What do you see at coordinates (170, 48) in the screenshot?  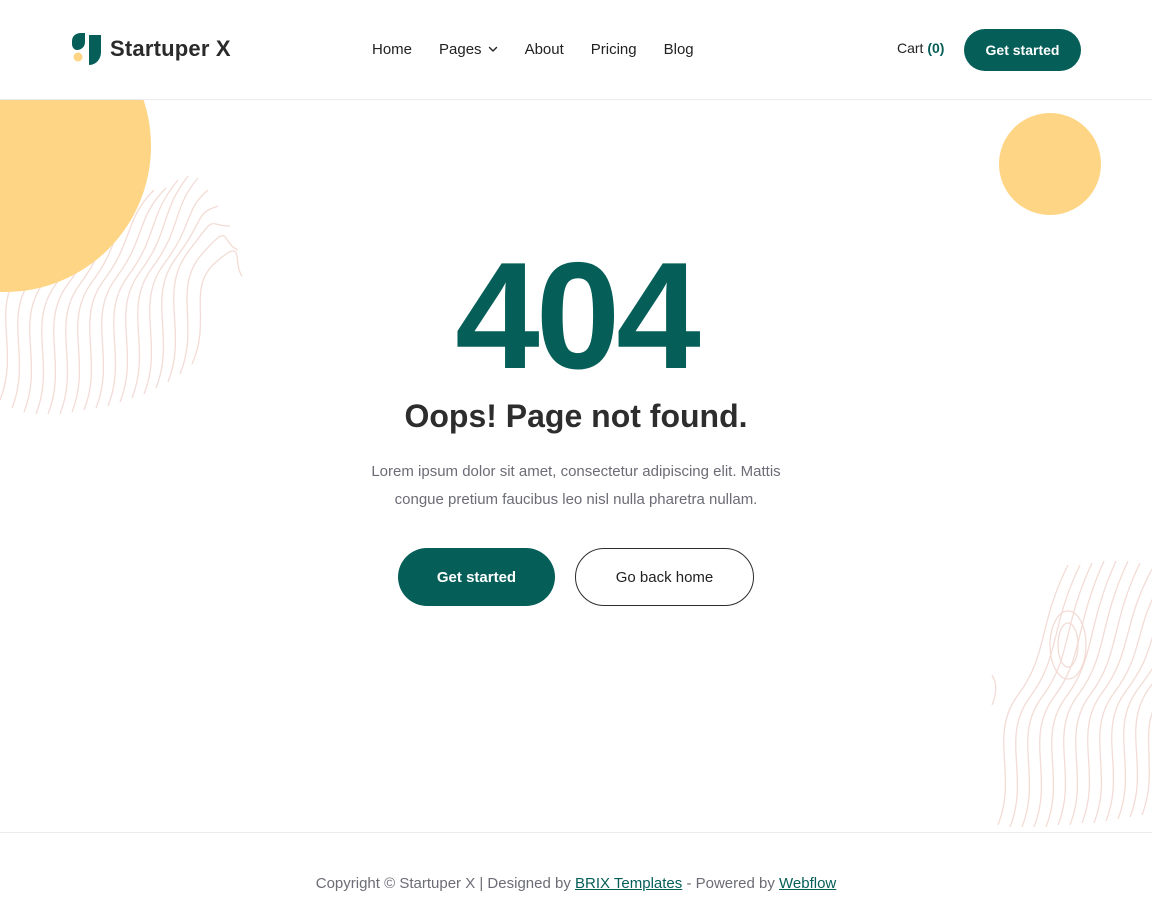 I see `brand-name: Startuper X` at bounding box center [170, 48].